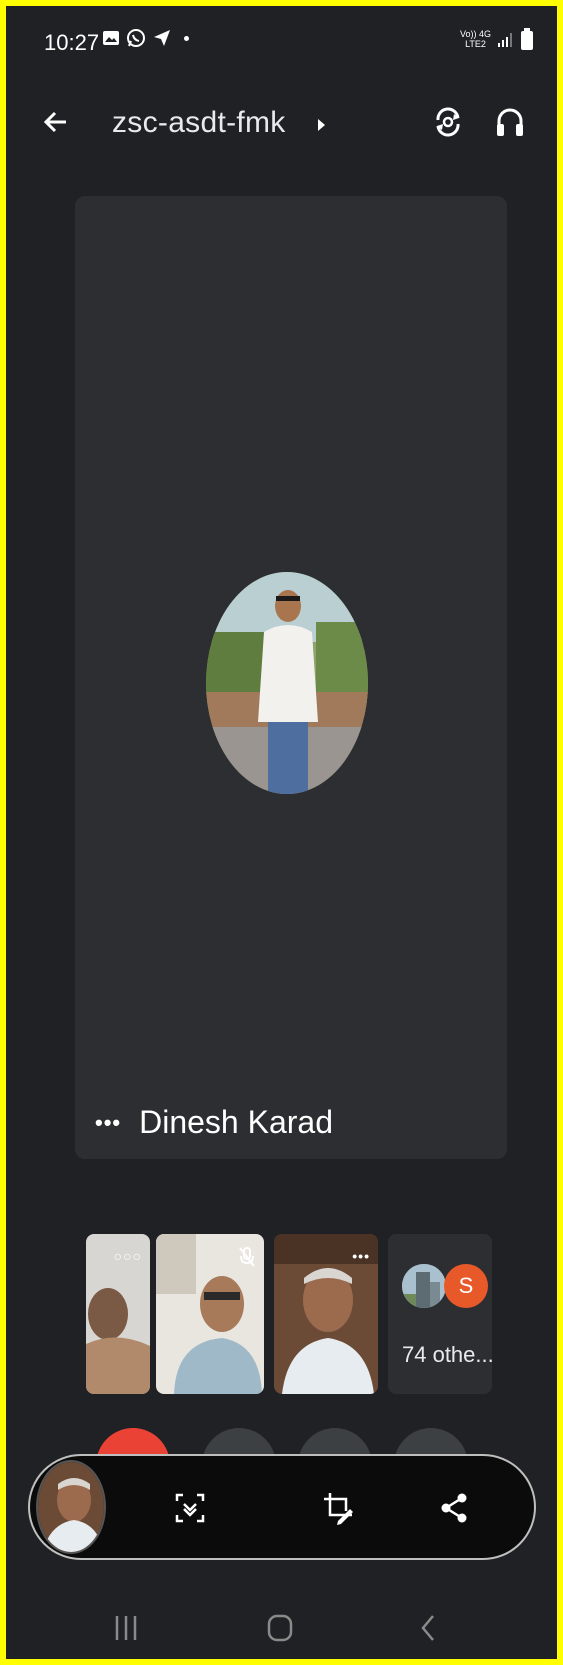  I want to click on network-type: Vo)) 4G, so click(475, 34).